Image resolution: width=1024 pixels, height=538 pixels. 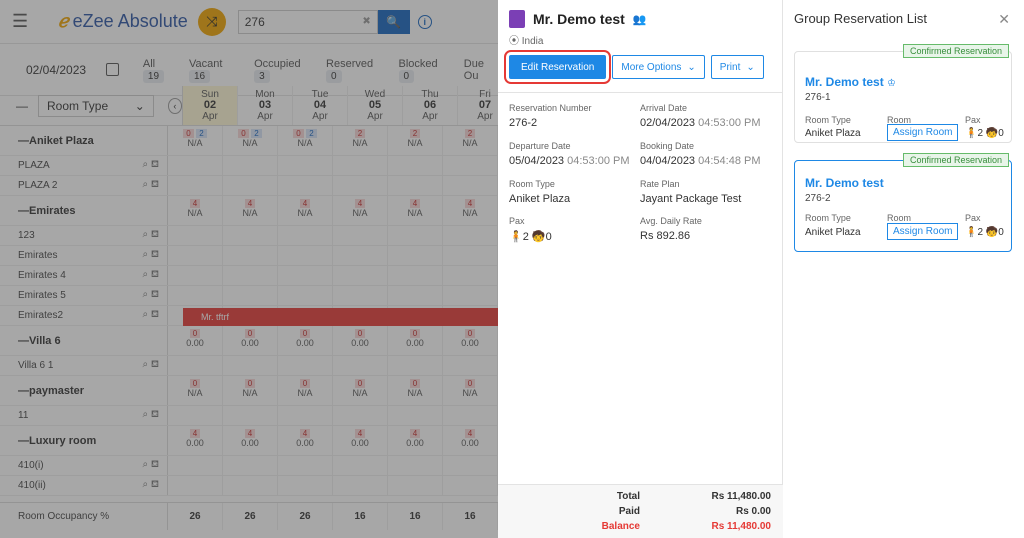 What do you see at coordinates (557, 67) in the screenshot?
I see `edit-reservation-button: Edit Reservation` at bounding box center [557, 67].